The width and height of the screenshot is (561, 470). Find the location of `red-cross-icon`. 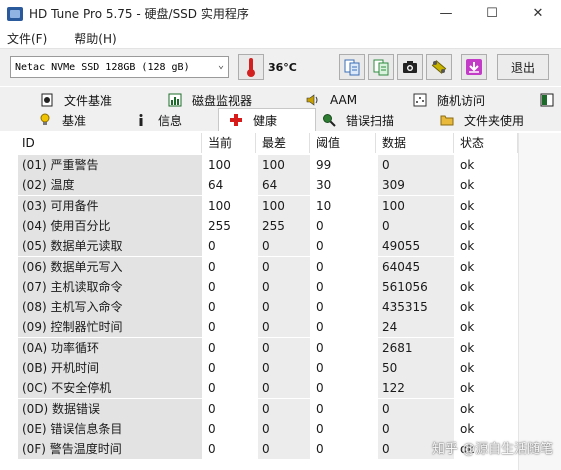

red-cross-icon is located at coordinates (236, 120).